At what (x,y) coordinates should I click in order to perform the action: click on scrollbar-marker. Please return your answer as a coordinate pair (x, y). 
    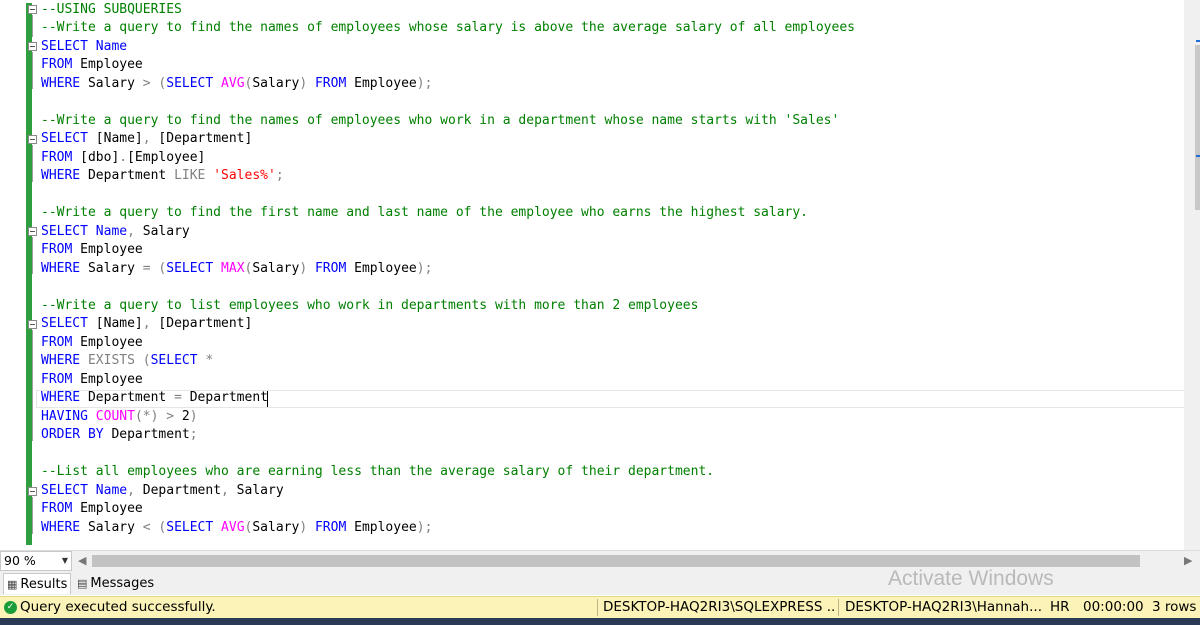
    Looking at the image, I should click on (1198, 41).